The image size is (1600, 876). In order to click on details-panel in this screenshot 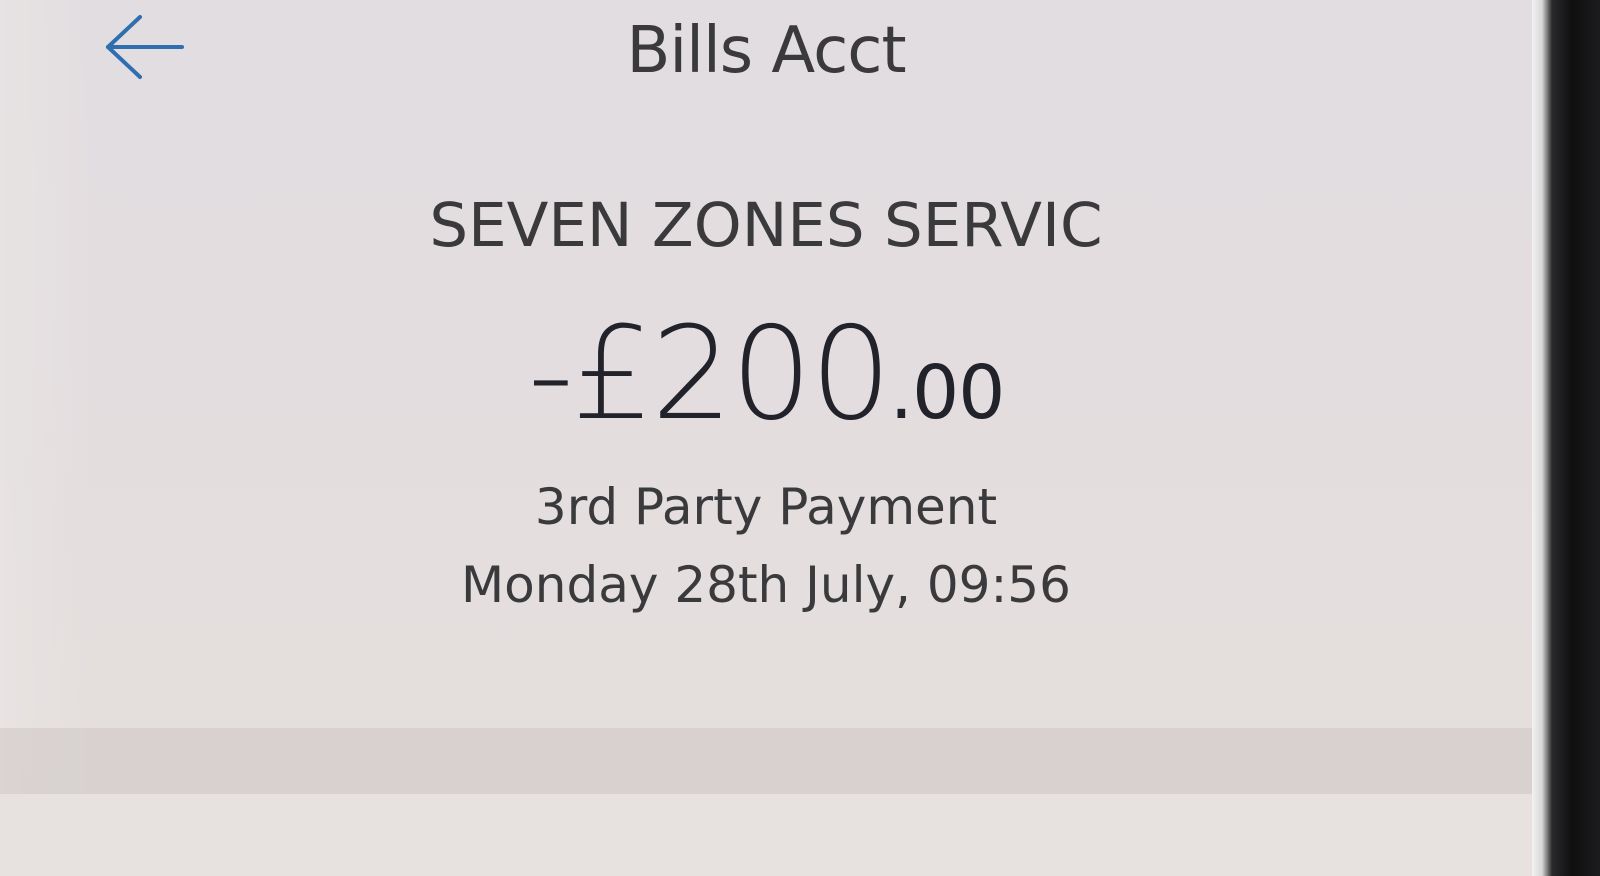, I will do `click(766, 835)`.